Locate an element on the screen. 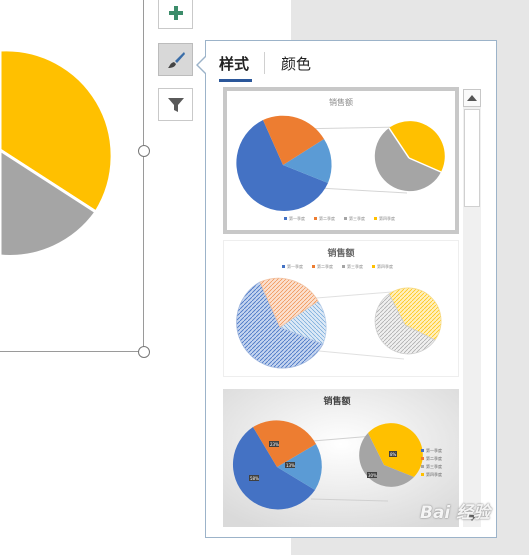  scroll-up-button is located at coordinates (472, 98).